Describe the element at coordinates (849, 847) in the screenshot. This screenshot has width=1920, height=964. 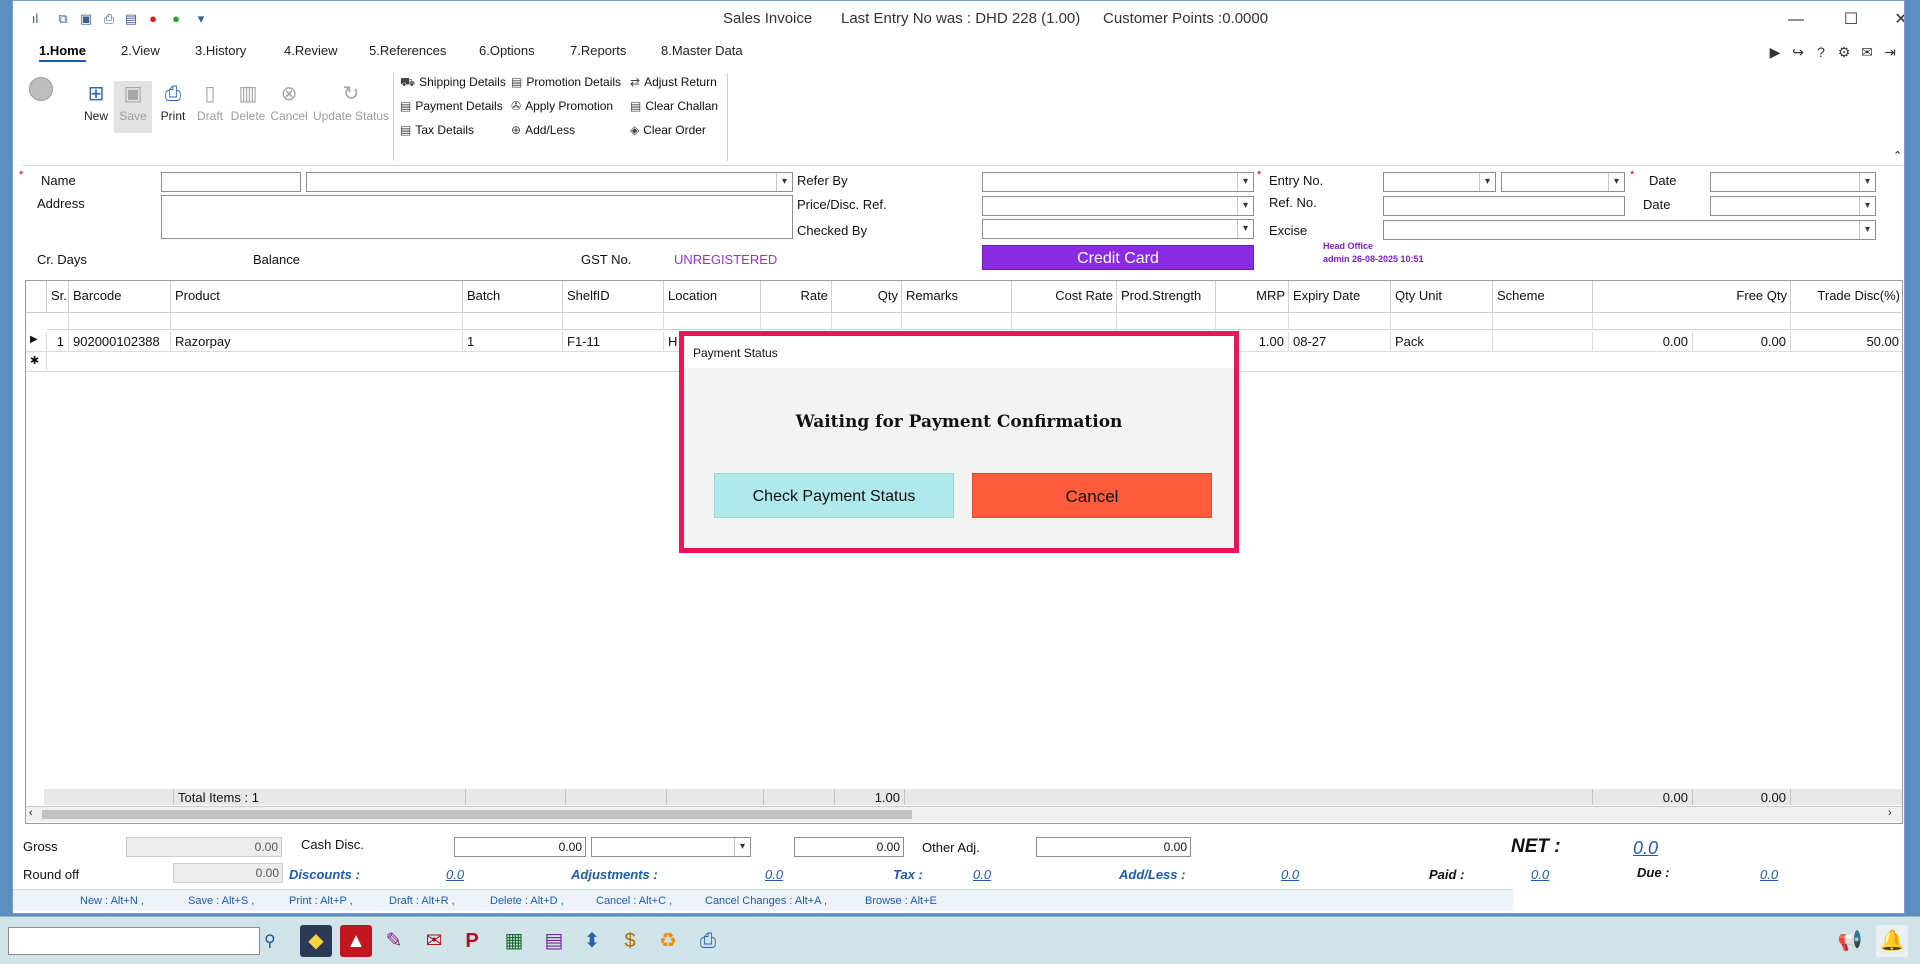
I see `cash-disc-amount-input: 0.00` at that location.